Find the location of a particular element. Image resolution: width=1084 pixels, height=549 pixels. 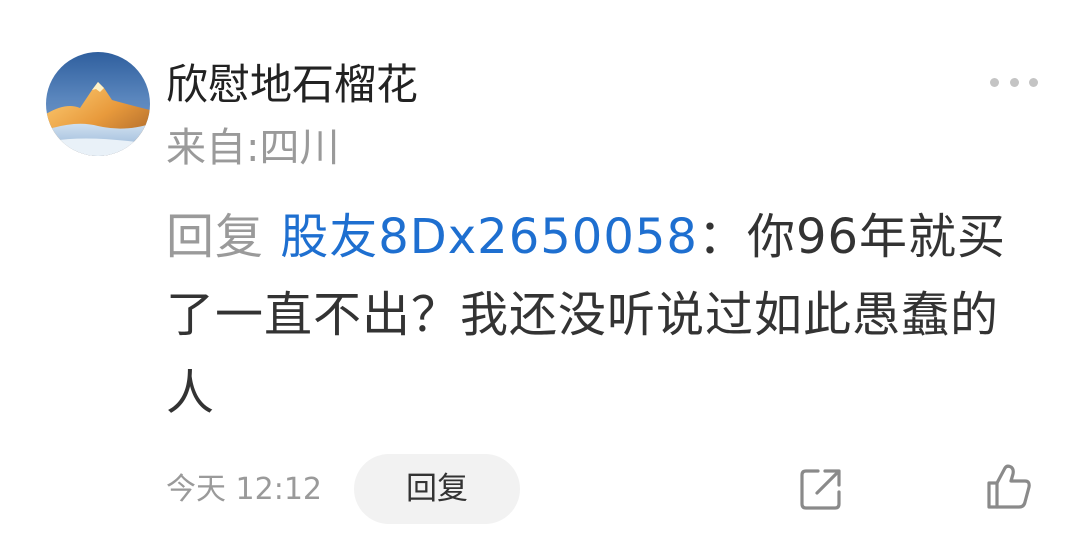

more-dots-icon is located at coordinates (1014, 82).